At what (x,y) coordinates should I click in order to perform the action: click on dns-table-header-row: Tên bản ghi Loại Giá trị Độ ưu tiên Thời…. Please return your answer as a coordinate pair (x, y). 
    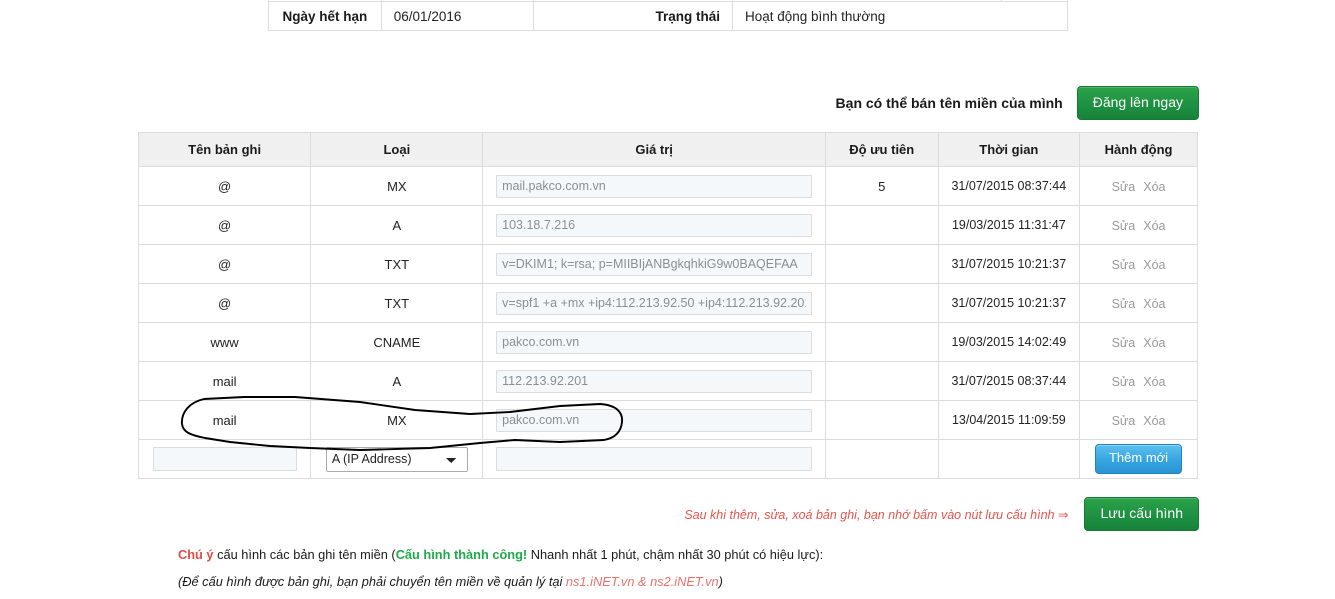
    Looking at the image, I should click on (667, 149).